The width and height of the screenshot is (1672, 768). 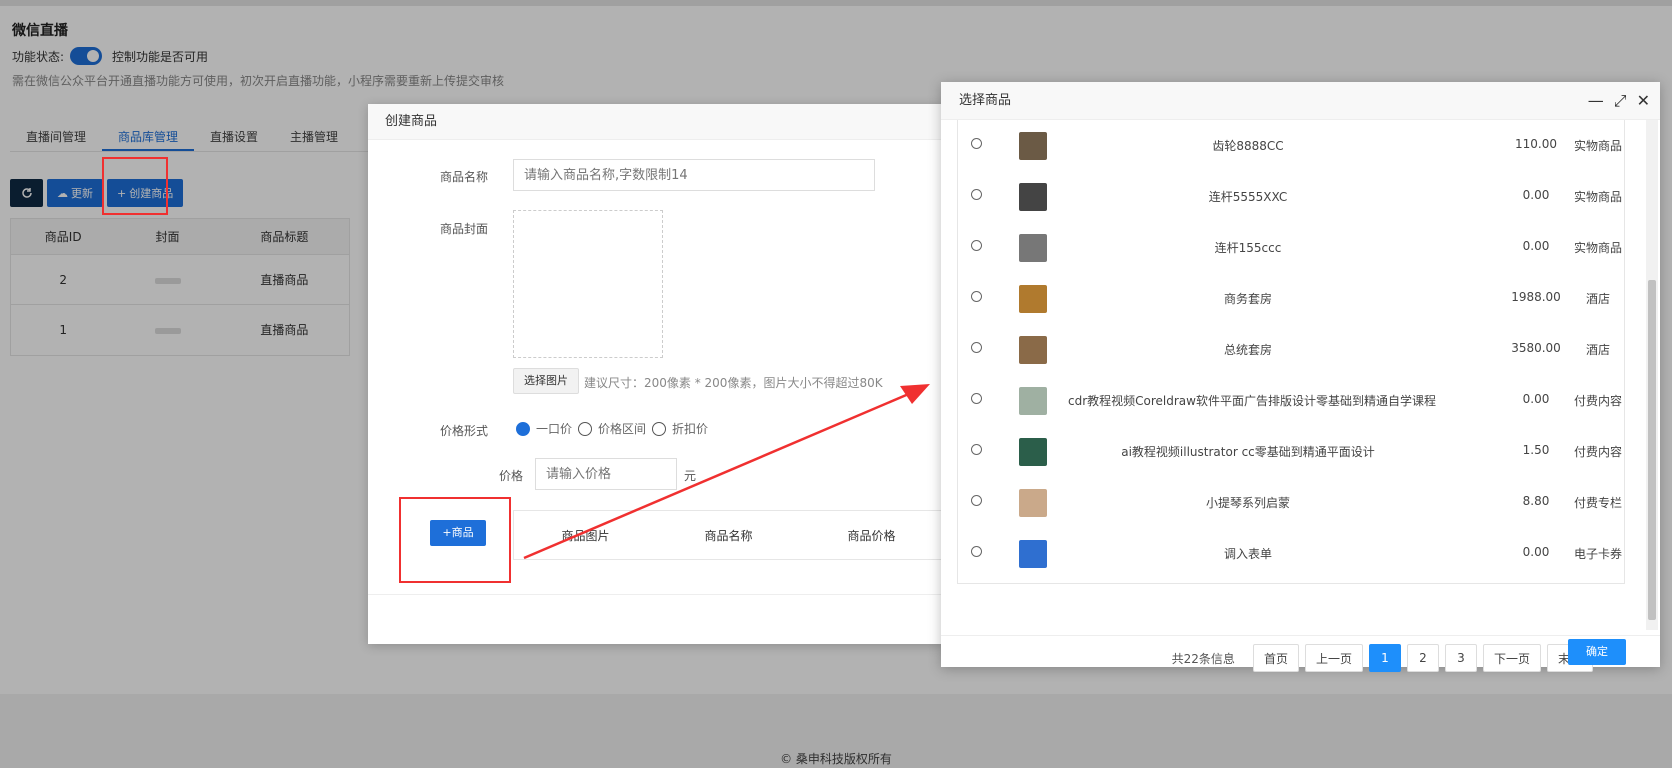 I want to click on annotation-arrow, so click(x=726, y=472).